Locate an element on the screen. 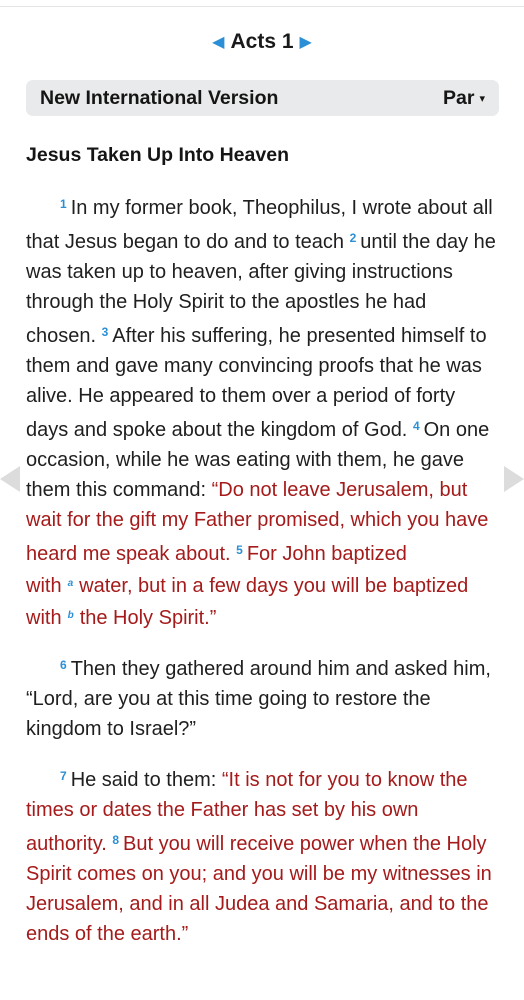 This screenshot has height=1000, width=524. parallel-button: Par ▾ is located at coordinates (464, 98).